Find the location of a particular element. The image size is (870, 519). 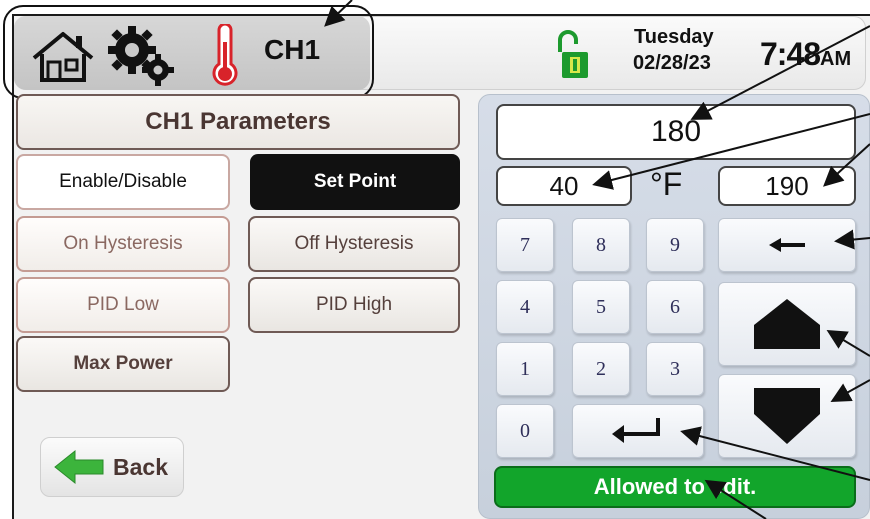

back-button: Back is located at coordinates (112, 467).